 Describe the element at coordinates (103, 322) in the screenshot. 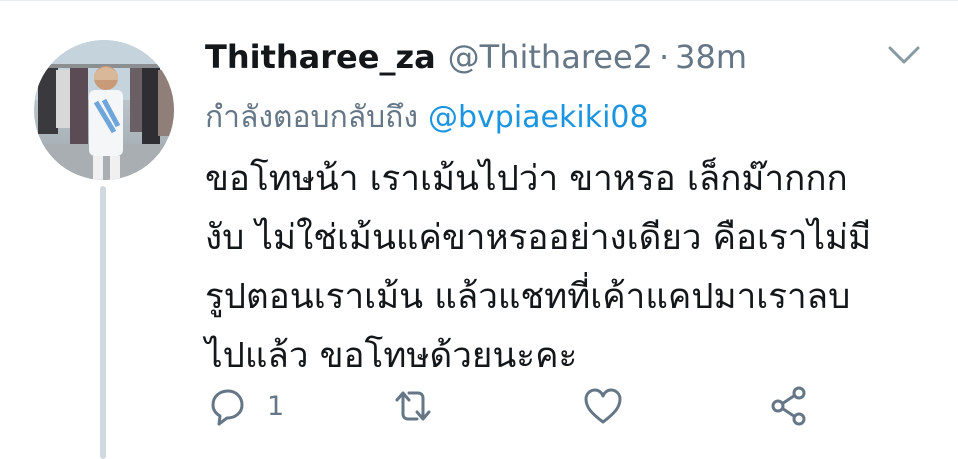

I see `thread-line` at that location.